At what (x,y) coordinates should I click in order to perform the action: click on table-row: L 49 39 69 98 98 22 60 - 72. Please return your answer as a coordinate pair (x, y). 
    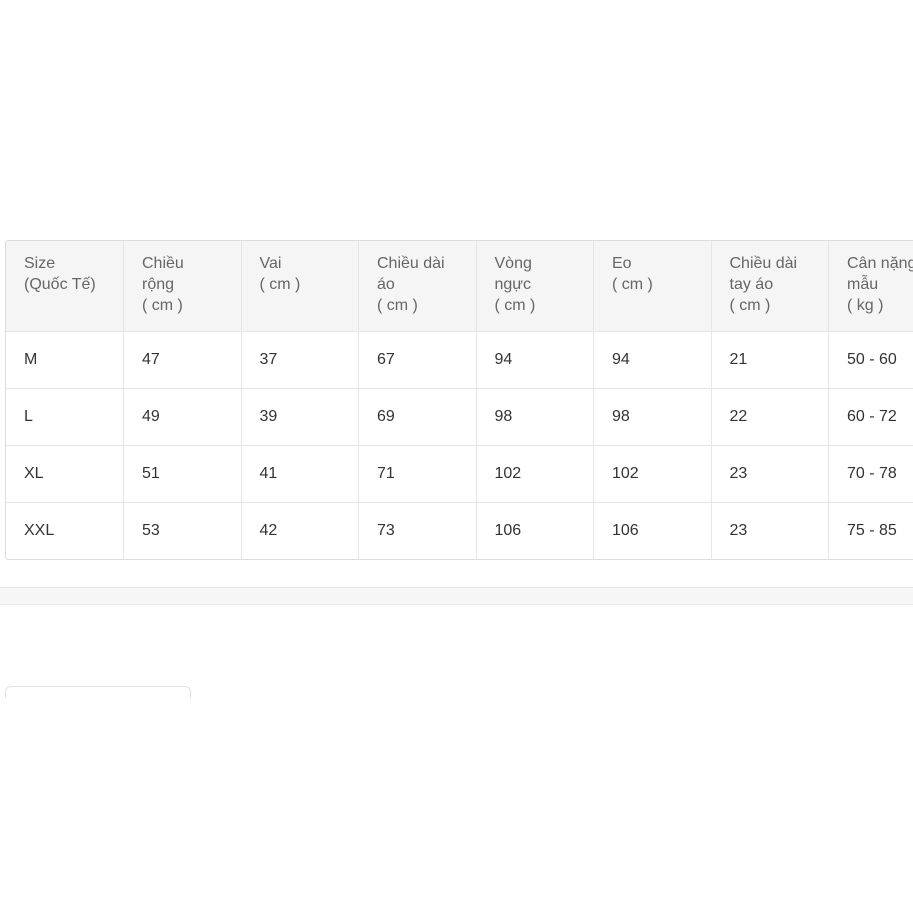
    Looking at the image, I should click on (459, 416).